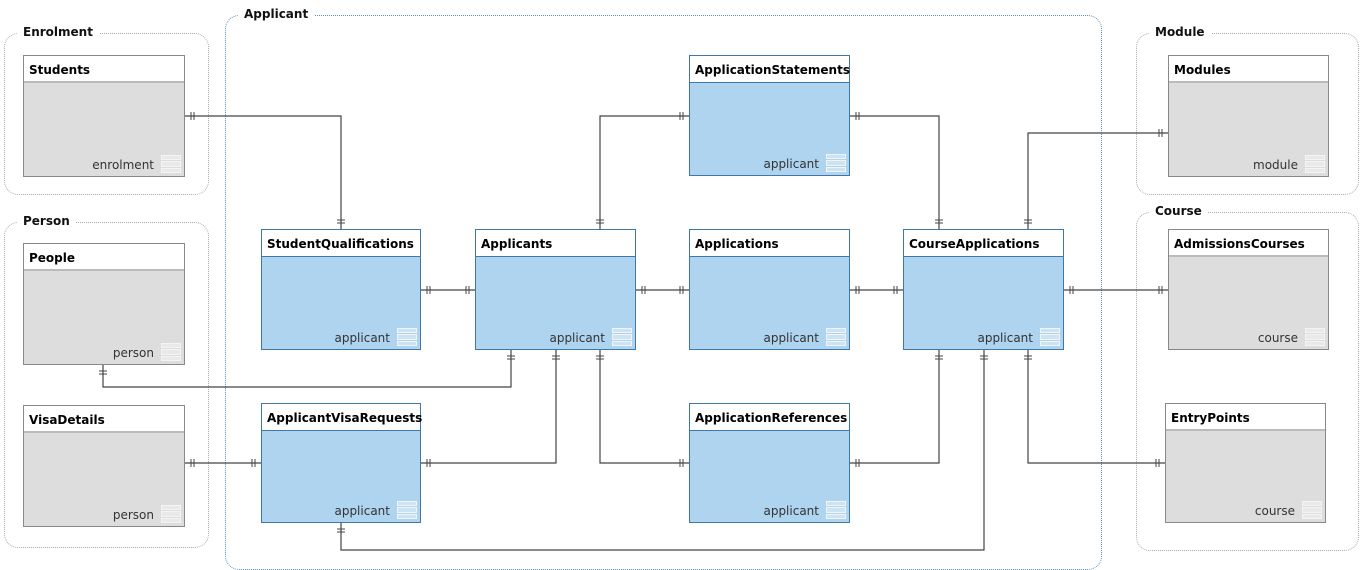 This screenshot has height=570, width=1360. What do you see at coordinates (1248, 116) in the screenshot?
I see `entity-modules: Modules module` at bounding box center [1248, 116].